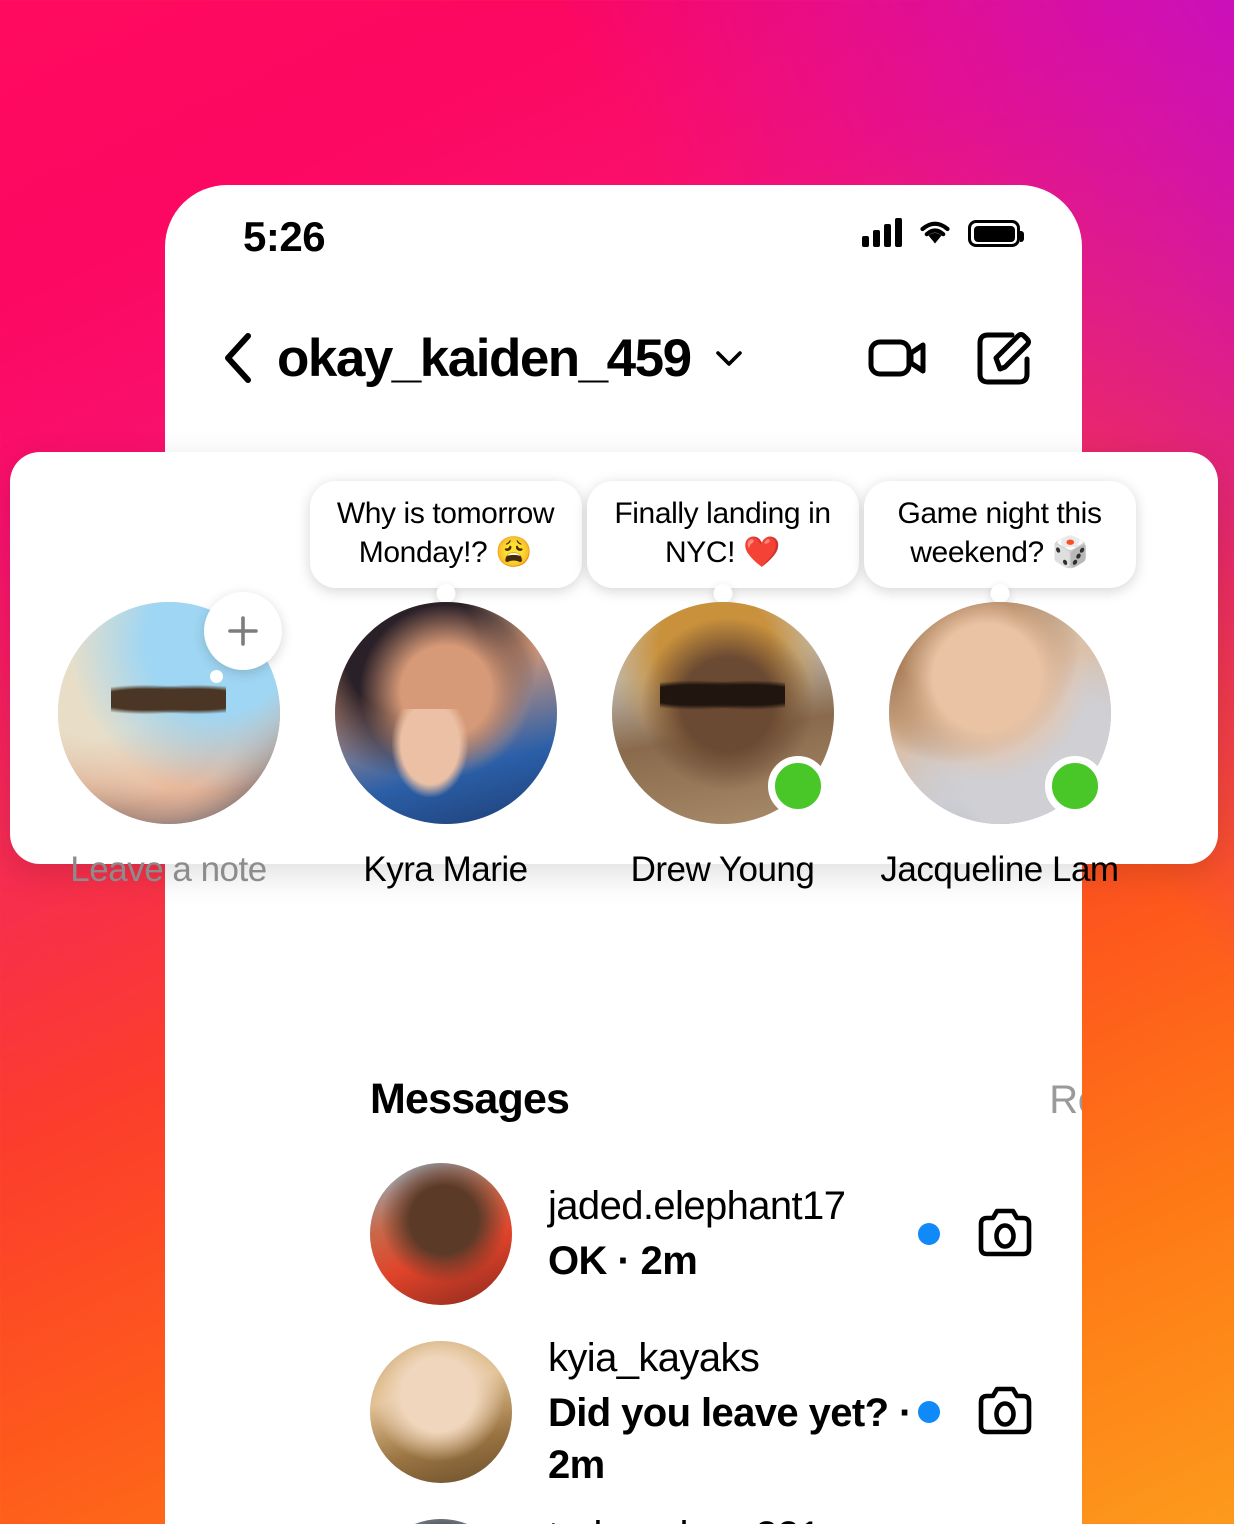 Image resolution: width=1234 pixels, height=1524 pixels. I want to click on table-row: jaded.elephant17 OK · 2m, so click(623, 1234).